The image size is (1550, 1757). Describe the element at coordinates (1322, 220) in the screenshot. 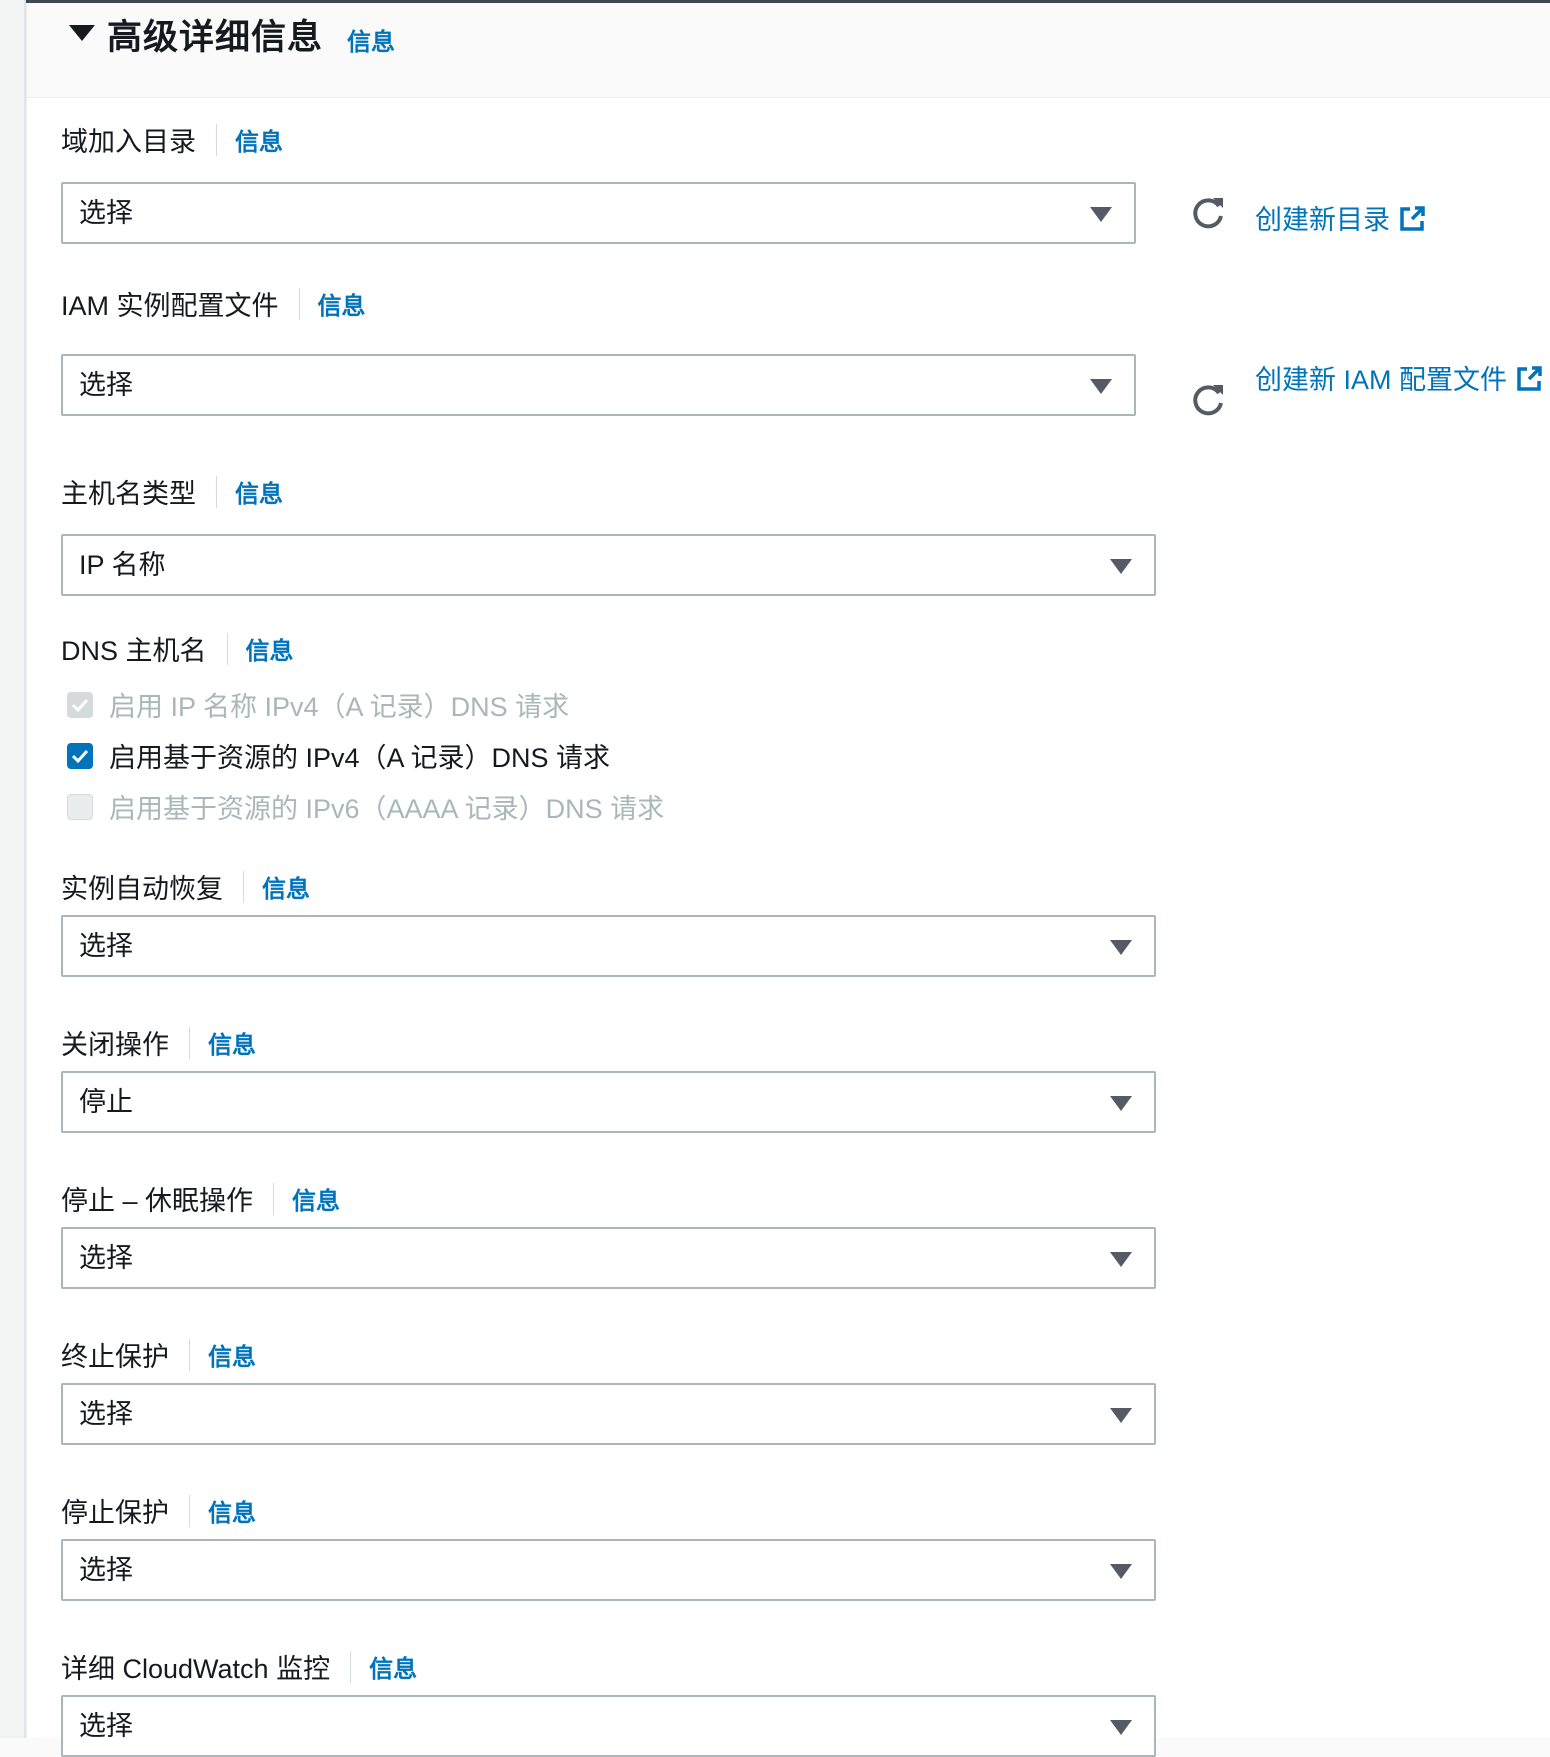

I see `create-directory-label: 创建新目录` at that location.